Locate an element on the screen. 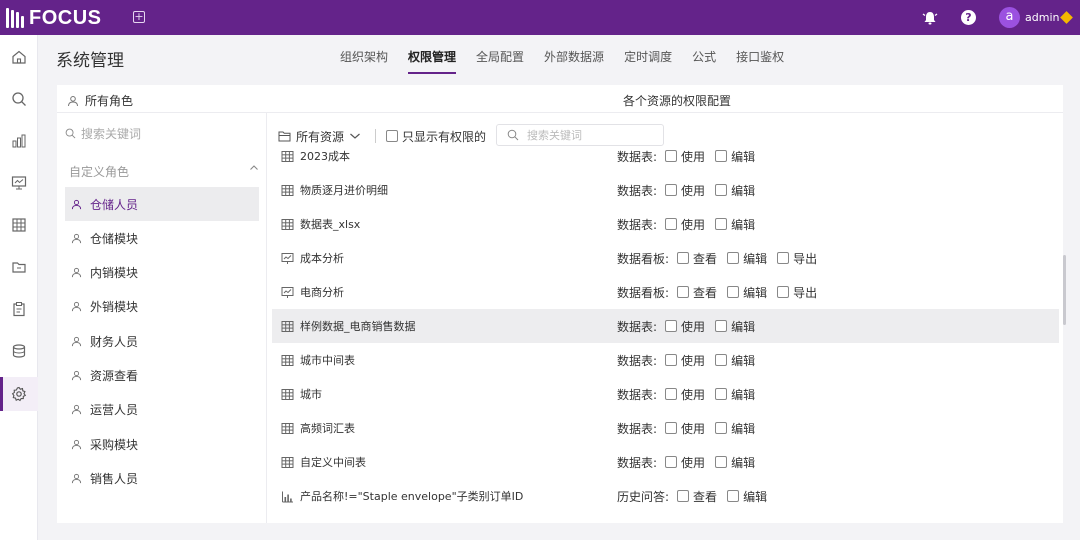 The width and height of the screenshot is (1080, 540). resource-row: 数据表_xlsx 数据表: 使用 编辑 is located at coordinates (665, 224).